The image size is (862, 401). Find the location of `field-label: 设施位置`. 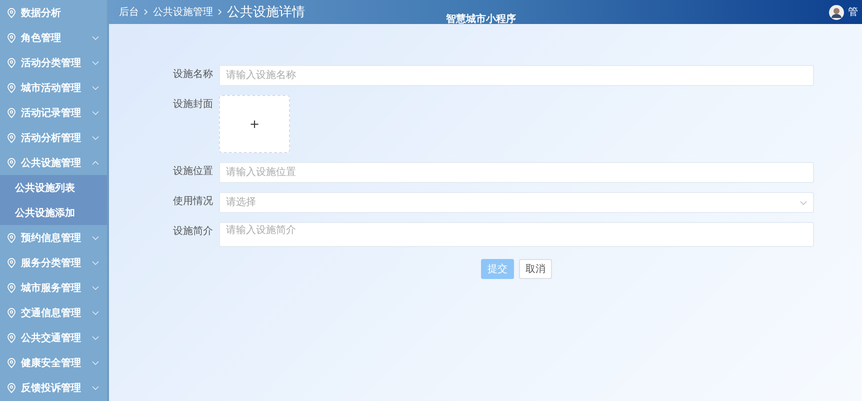

field-label: 设施位置 is located at coordinates (193, 171).